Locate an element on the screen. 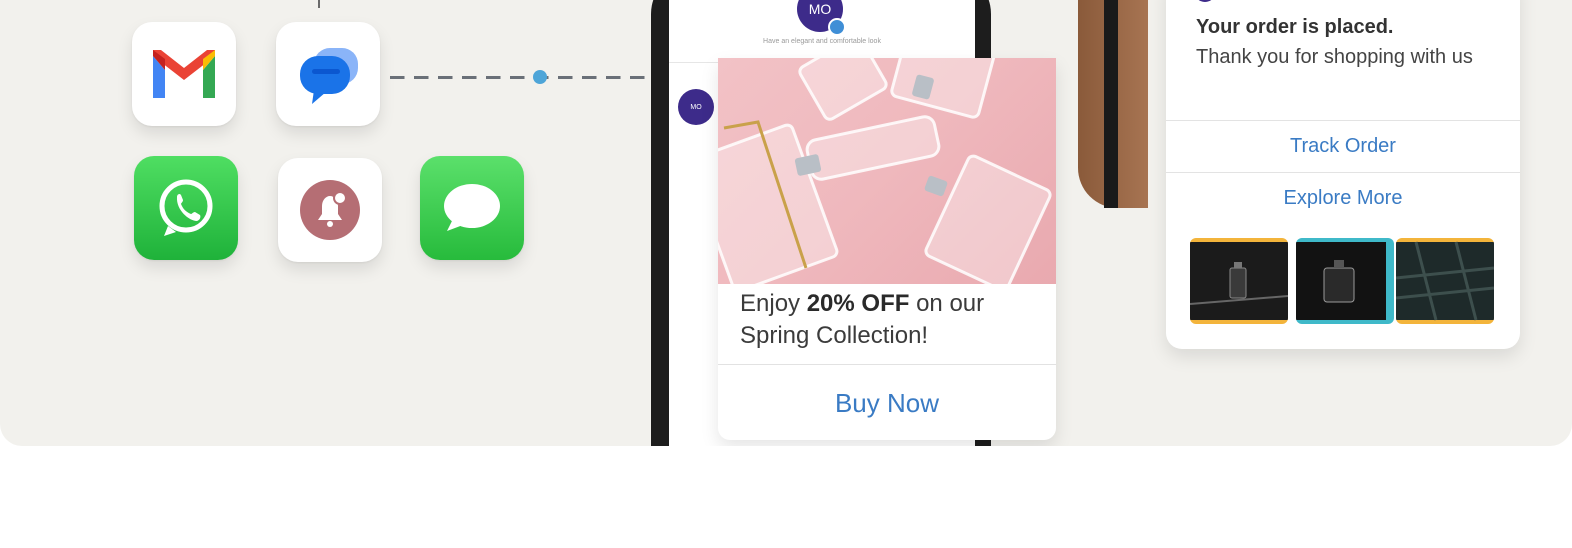 This screenshot has width=1572, height=548. order-title: Your order is placed. is located at coordinates (1295, 27).